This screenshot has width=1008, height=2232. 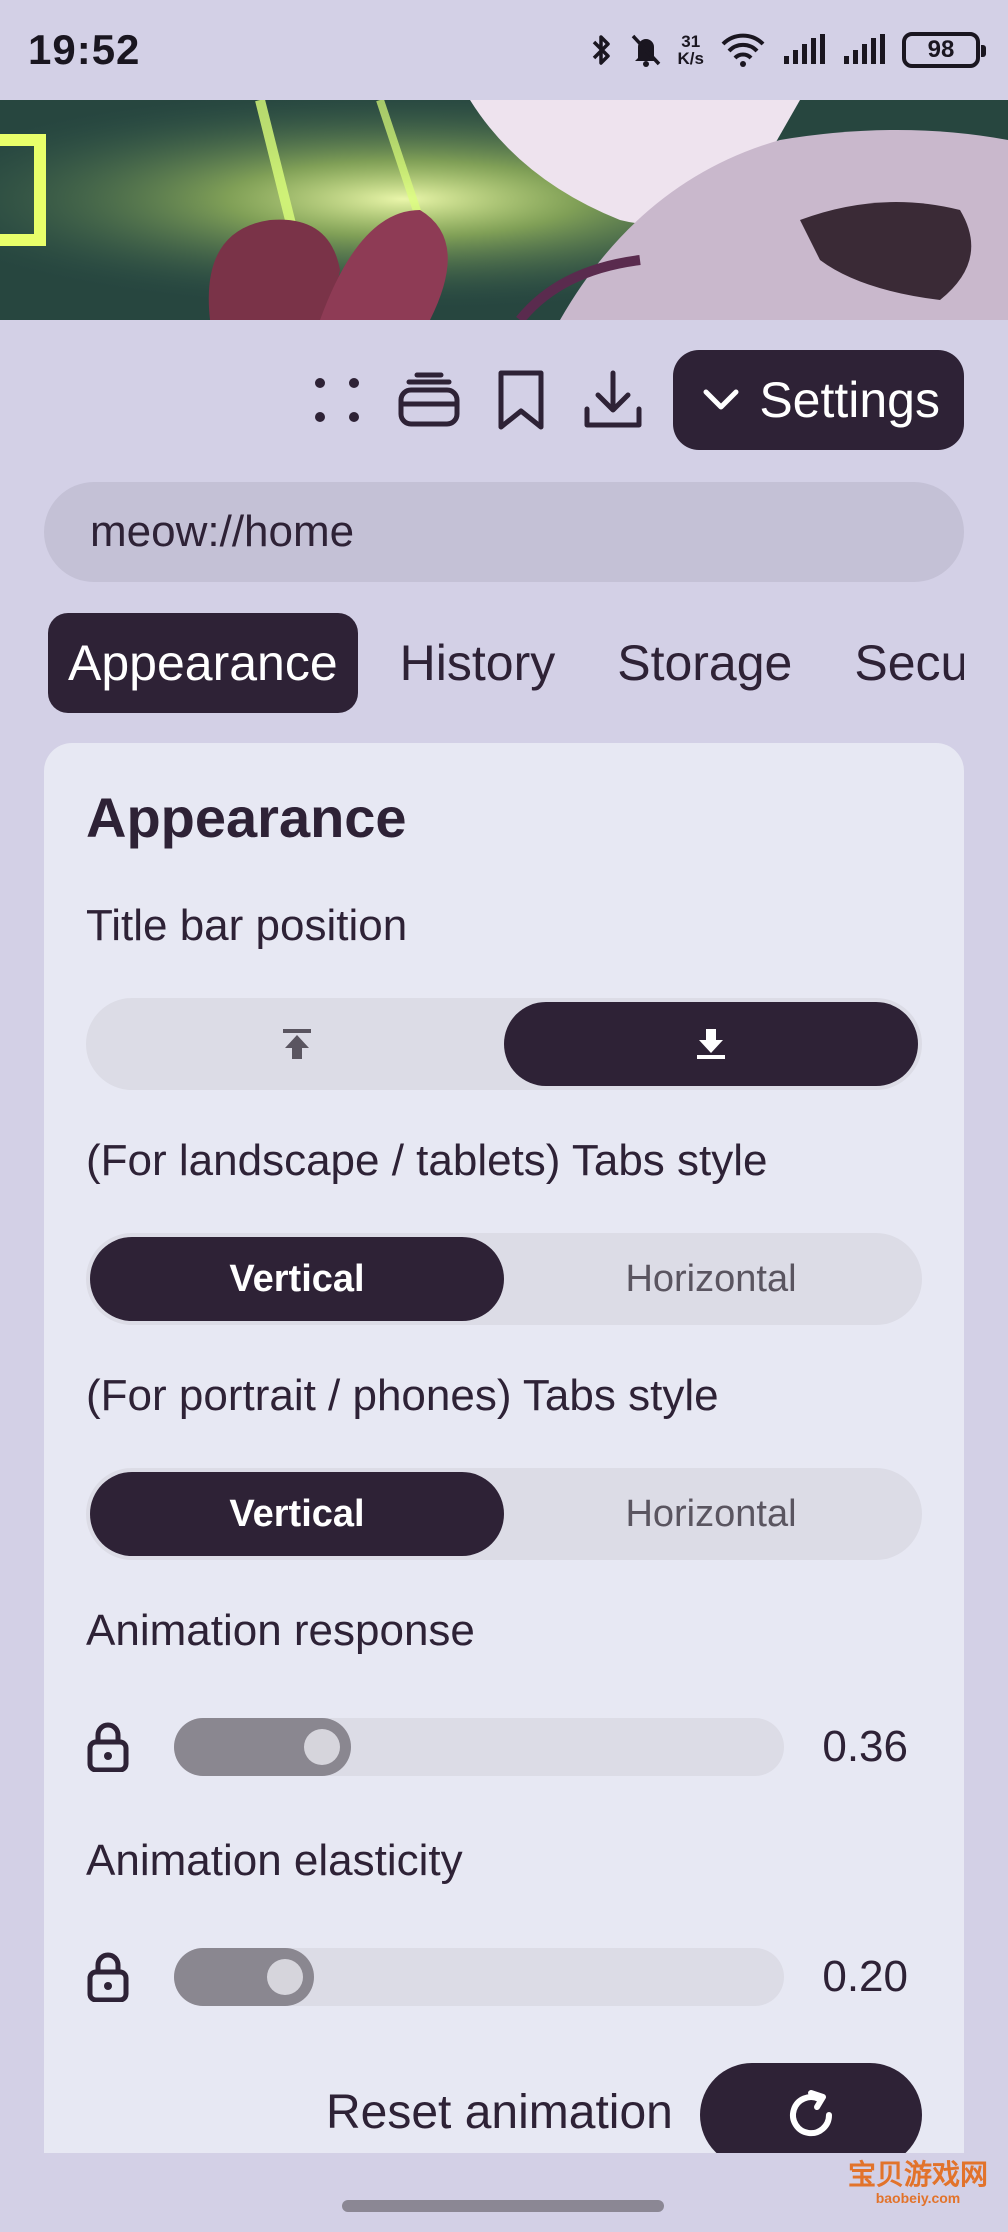 I want to click on tabs-stack-icon, so click(x=429, y=400).